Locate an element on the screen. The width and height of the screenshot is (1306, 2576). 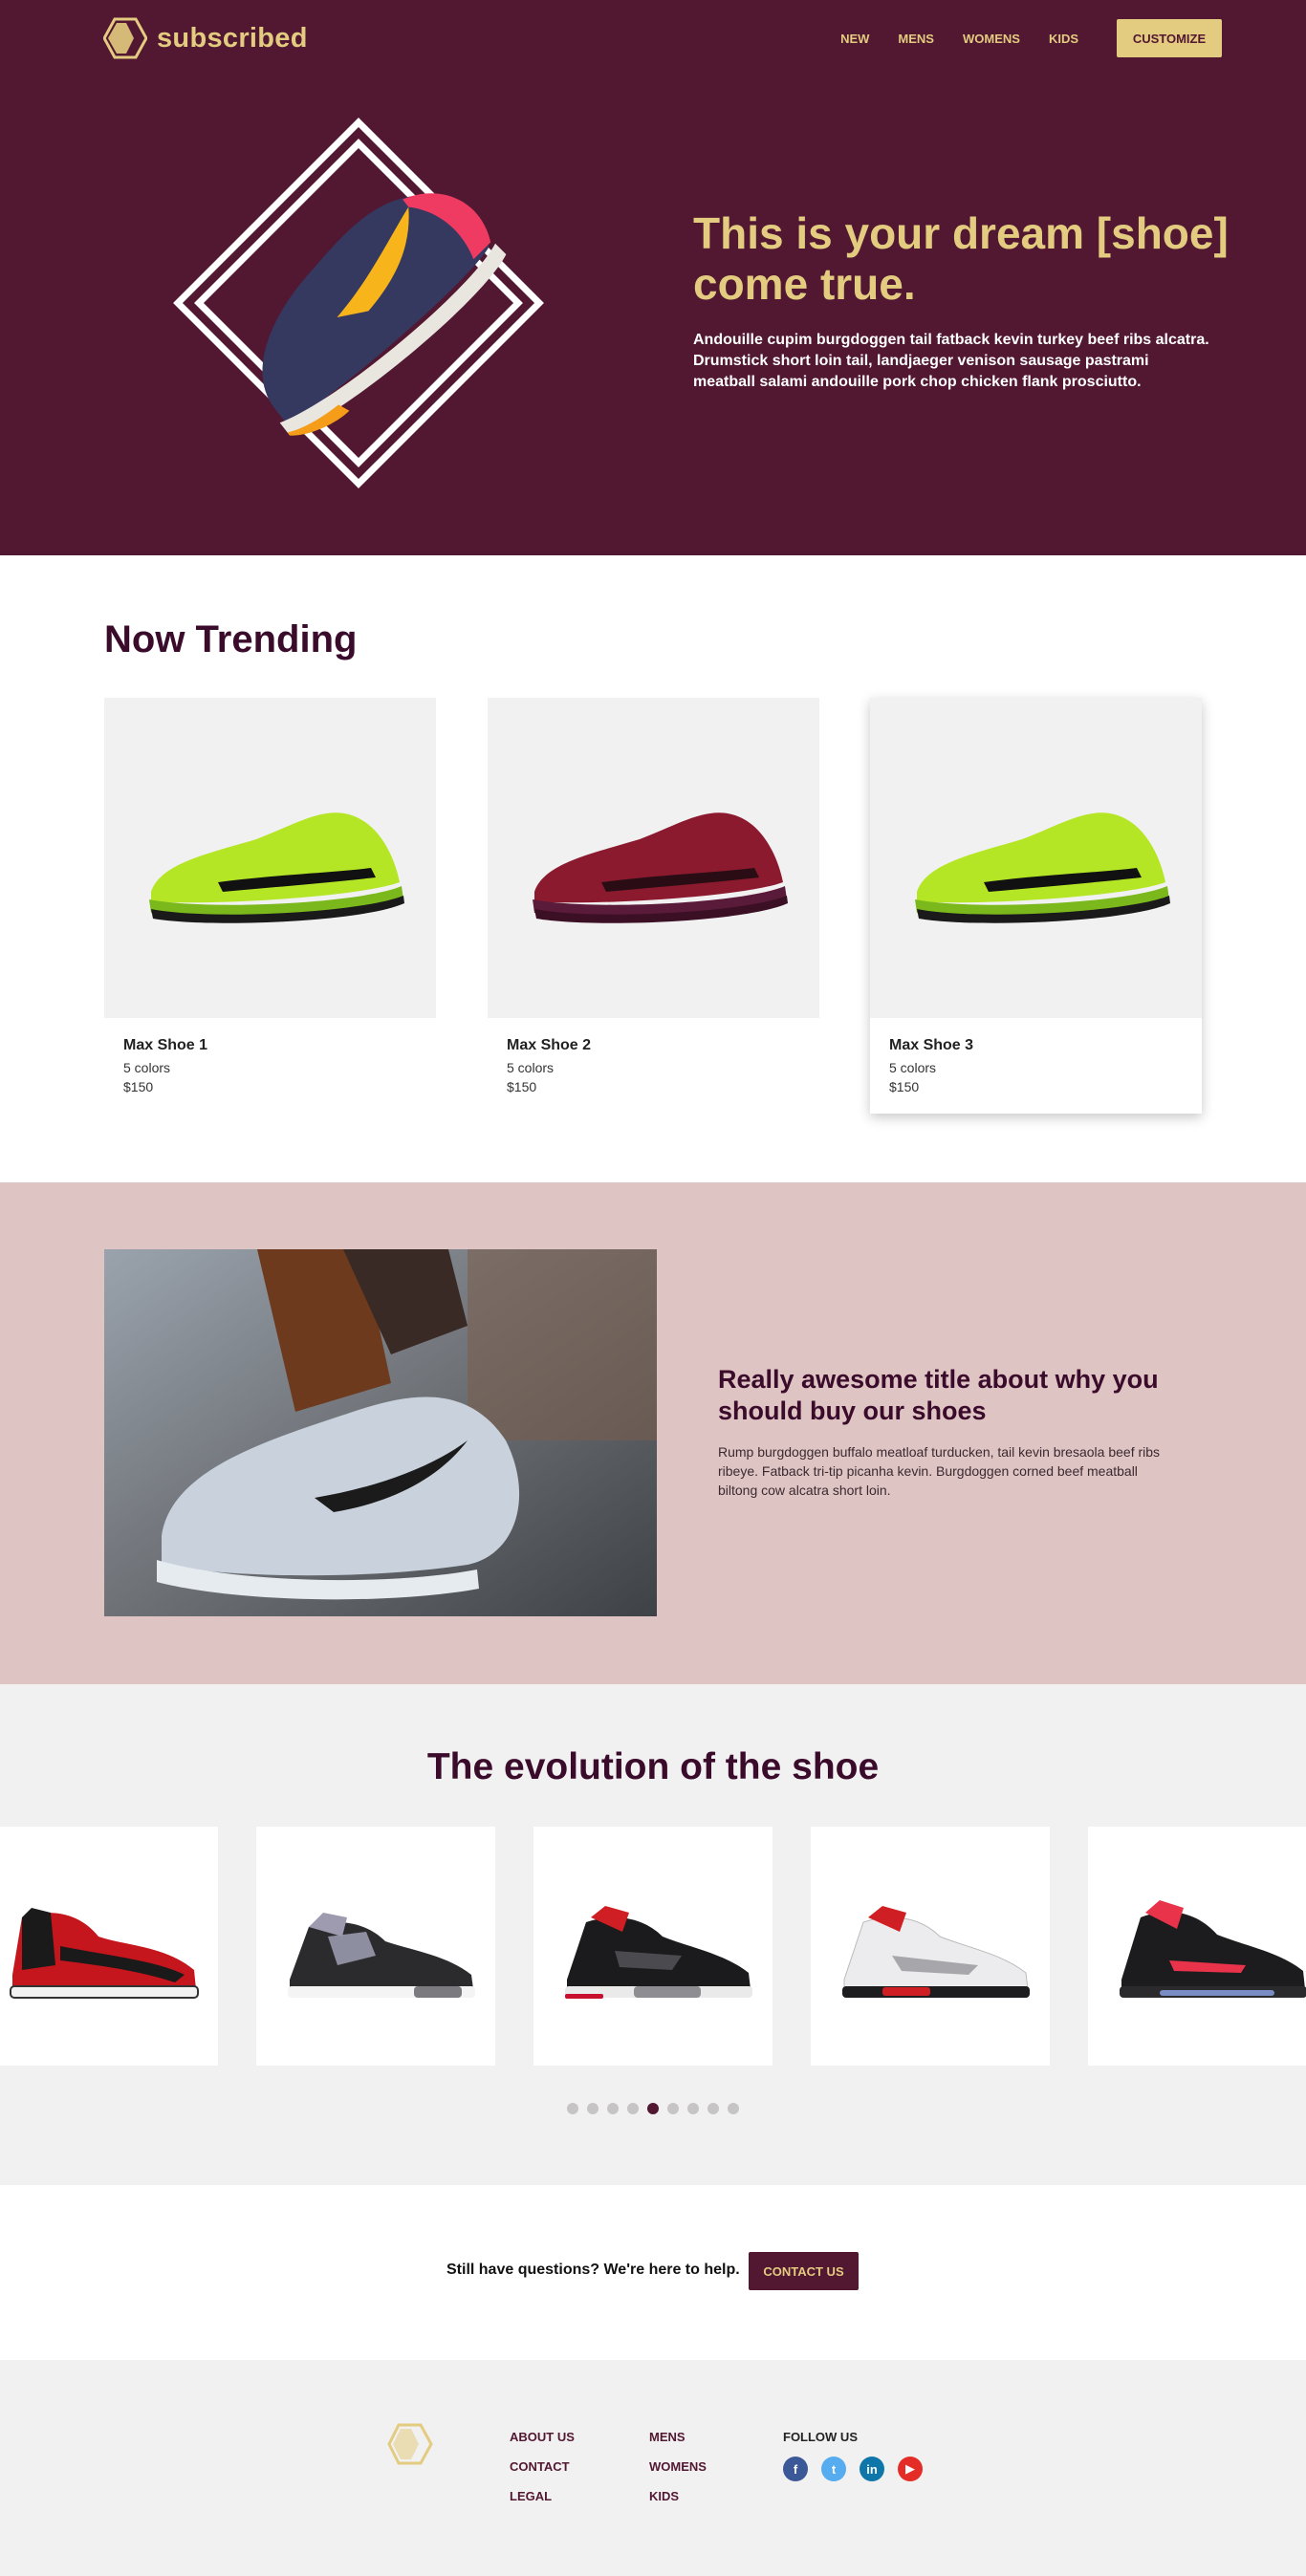
nav-new: NEW is located at coordinates (854, 39).